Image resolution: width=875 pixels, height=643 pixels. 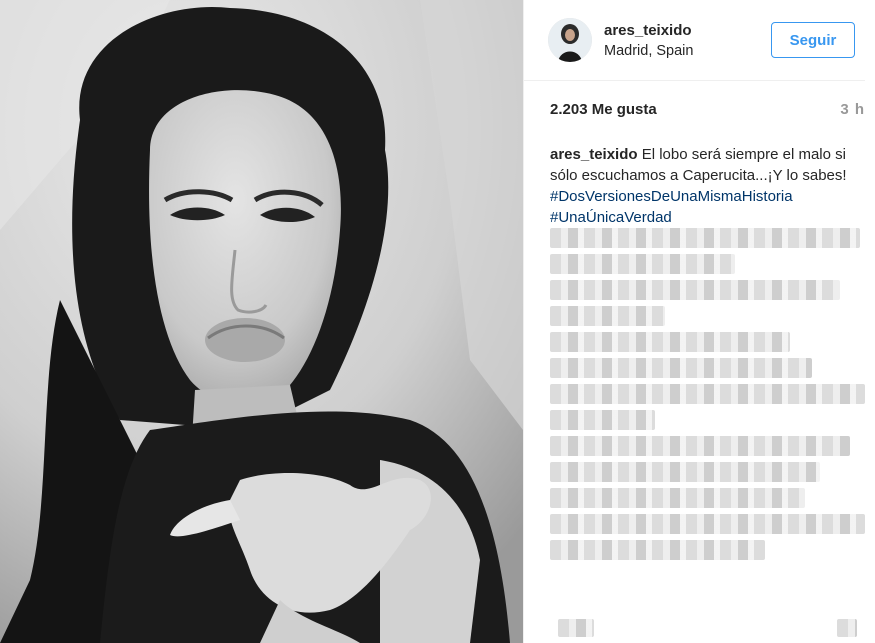 What do you see at coordinates (710, 196) in the screenshot?
I see `hashtag: #DosVersionesDeUnaMismaHistoria` at bounding box center [710, 196].